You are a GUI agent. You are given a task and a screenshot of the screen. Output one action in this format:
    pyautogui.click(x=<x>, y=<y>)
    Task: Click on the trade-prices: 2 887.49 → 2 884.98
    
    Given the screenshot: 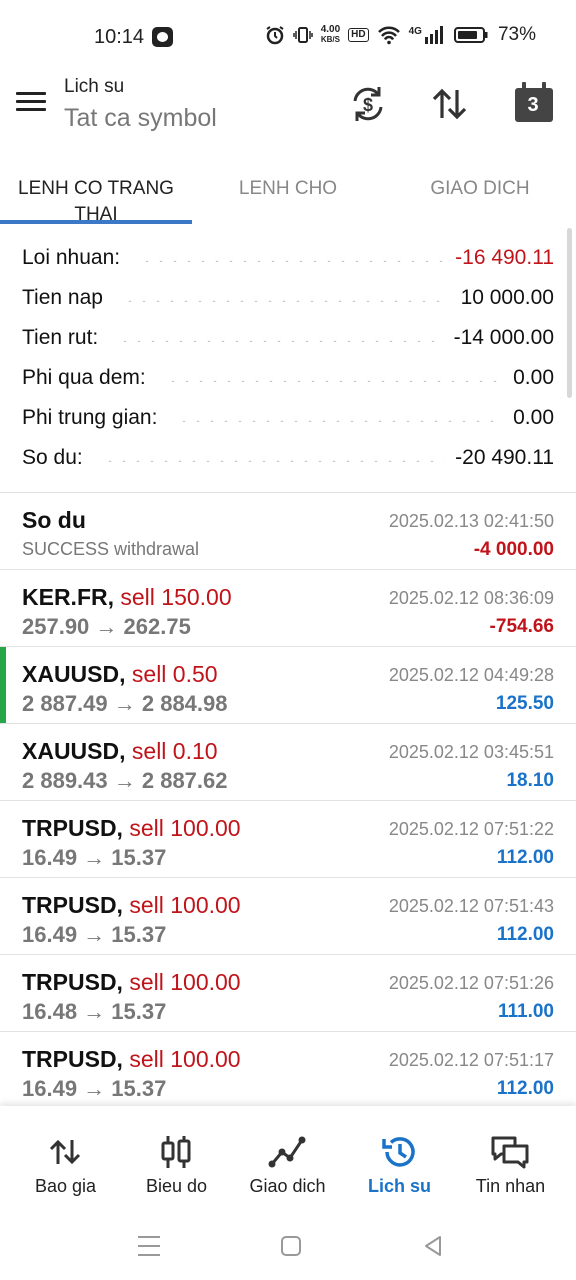 What is the action you would take?
    pyautogui.click(x=125, y=703)
    